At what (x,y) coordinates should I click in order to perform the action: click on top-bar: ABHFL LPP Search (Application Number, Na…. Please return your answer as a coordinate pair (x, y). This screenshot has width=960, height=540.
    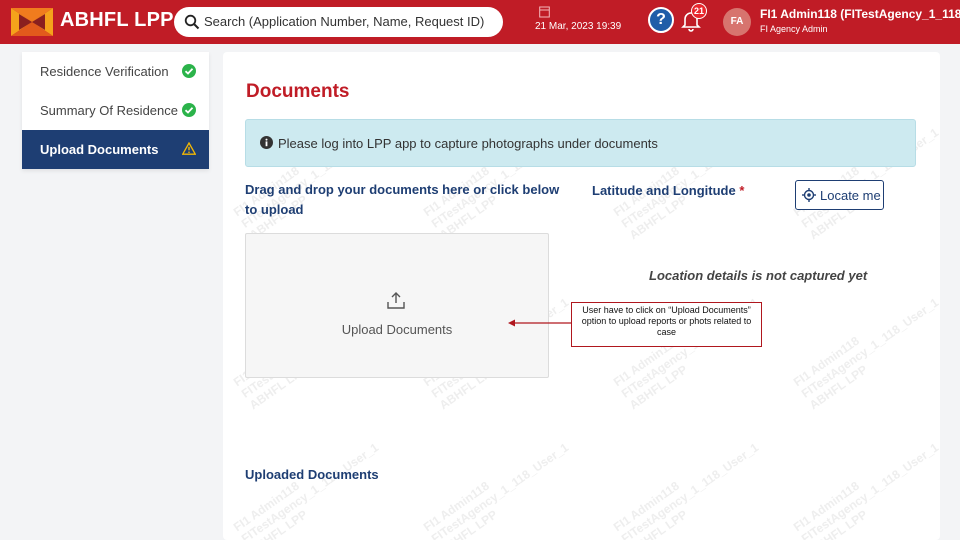
    Looking at the image, I should click on (480, 22).